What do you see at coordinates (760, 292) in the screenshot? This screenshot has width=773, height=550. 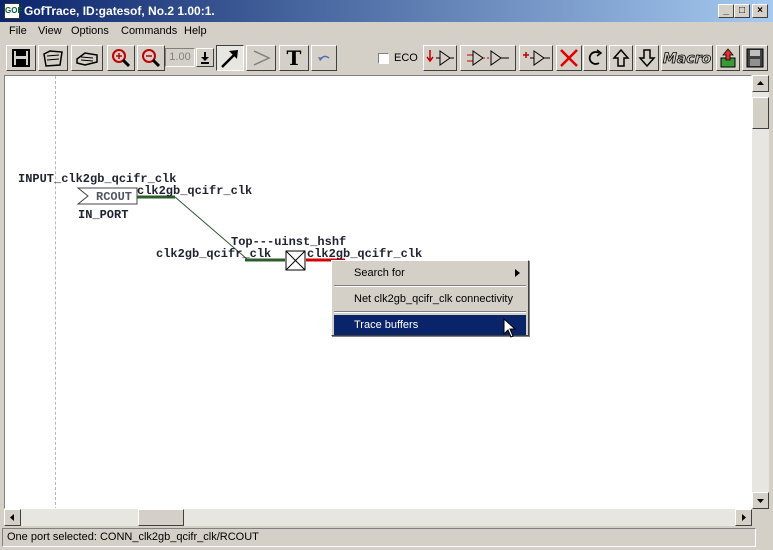 I see `vertical-scrollbar` at bounding box center [760, 292].